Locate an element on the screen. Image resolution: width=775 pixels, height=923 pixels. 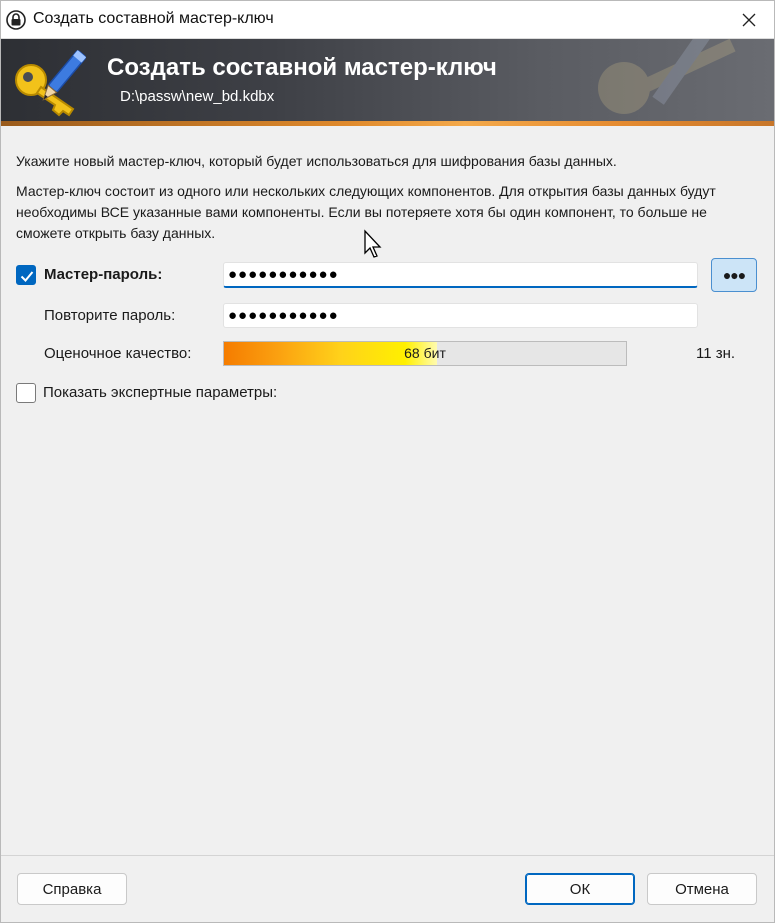
key-pen-icon is located at coordinates (51, 83).